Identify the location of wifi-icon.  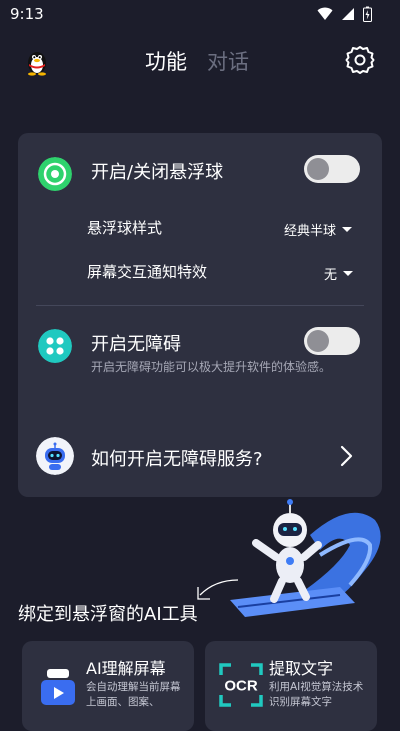
(325, 13).